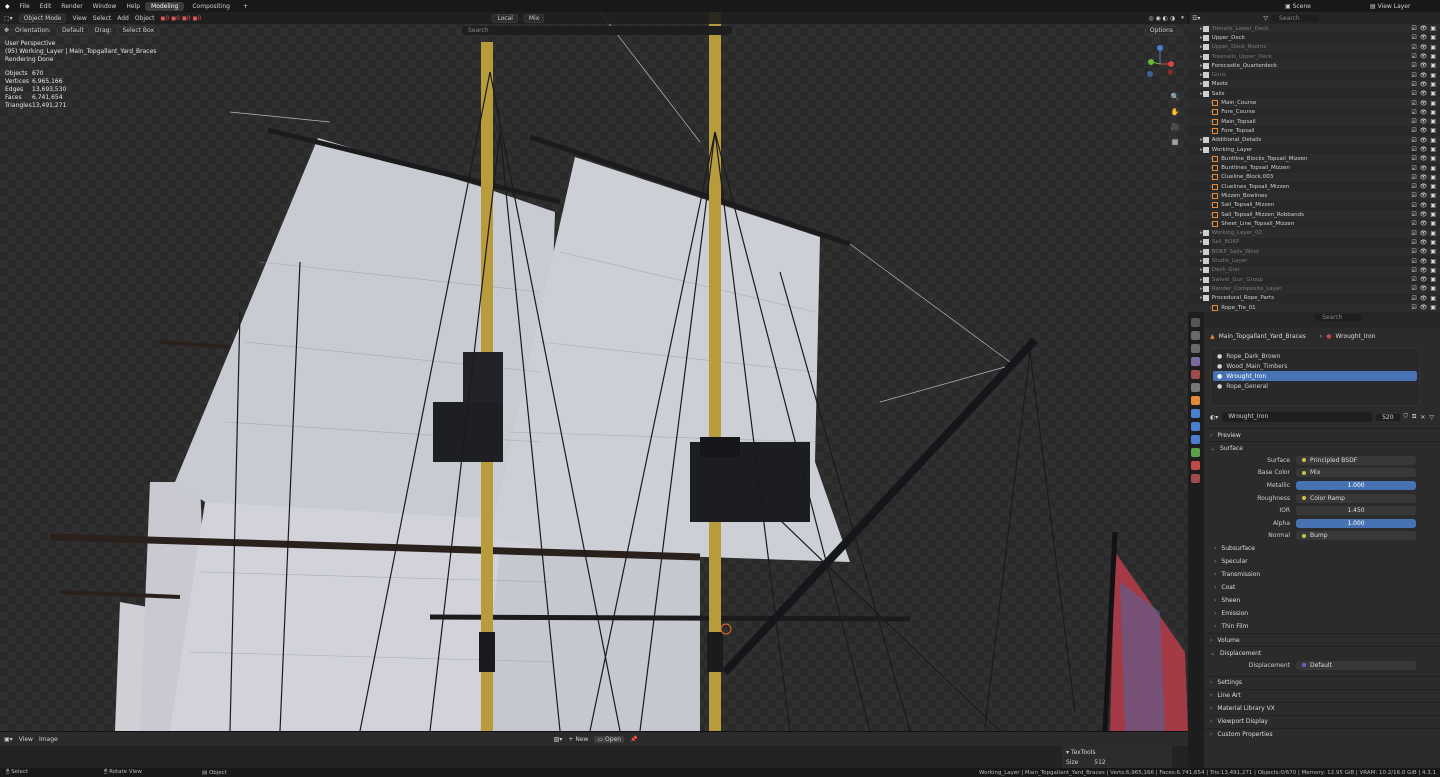  I want to click on menu-window: Window, so click(105, 6).